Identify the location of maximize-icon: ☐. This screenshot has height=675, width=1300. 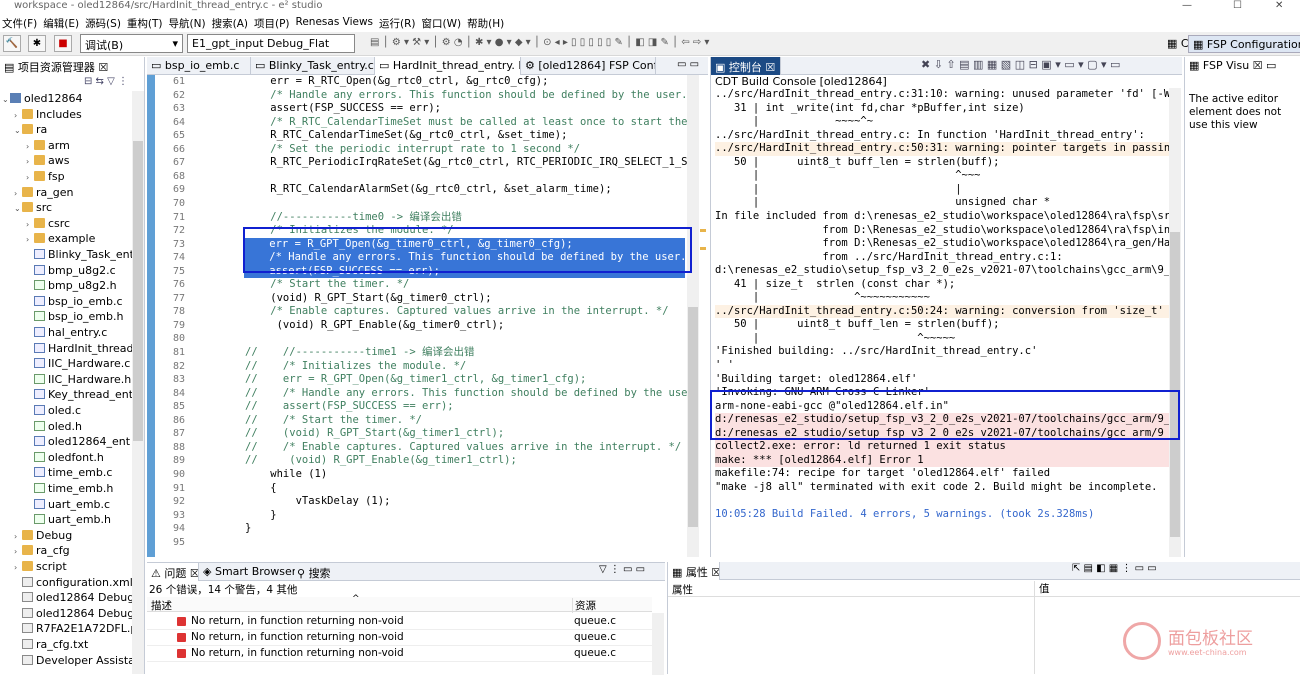
(1237, 5).